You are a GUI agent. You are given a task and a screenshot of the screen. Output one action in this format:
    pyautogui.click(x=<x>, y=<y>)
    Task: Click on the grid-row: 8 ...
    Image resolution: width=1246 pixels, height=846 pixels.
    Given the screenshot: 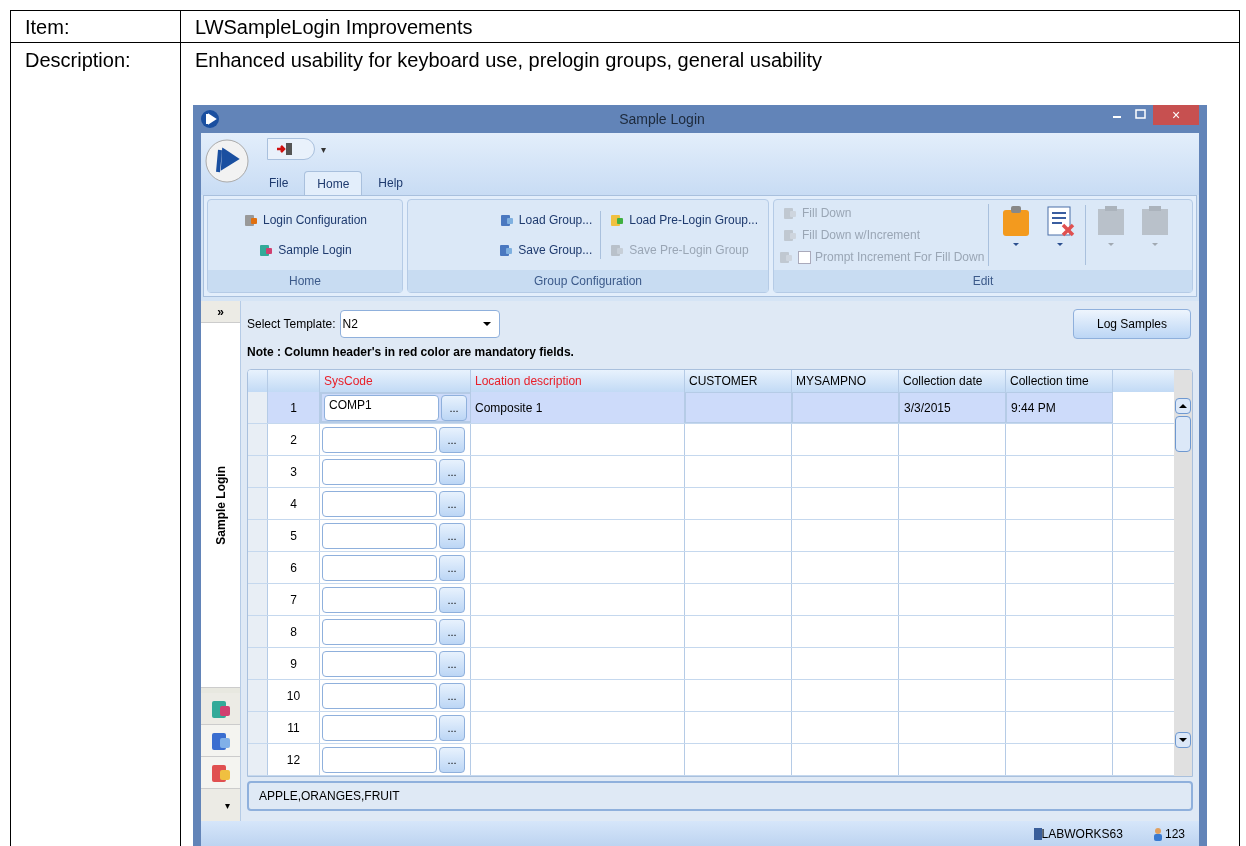 What is the action you would take?
    pyautogui.click(x=711, y=632)
    